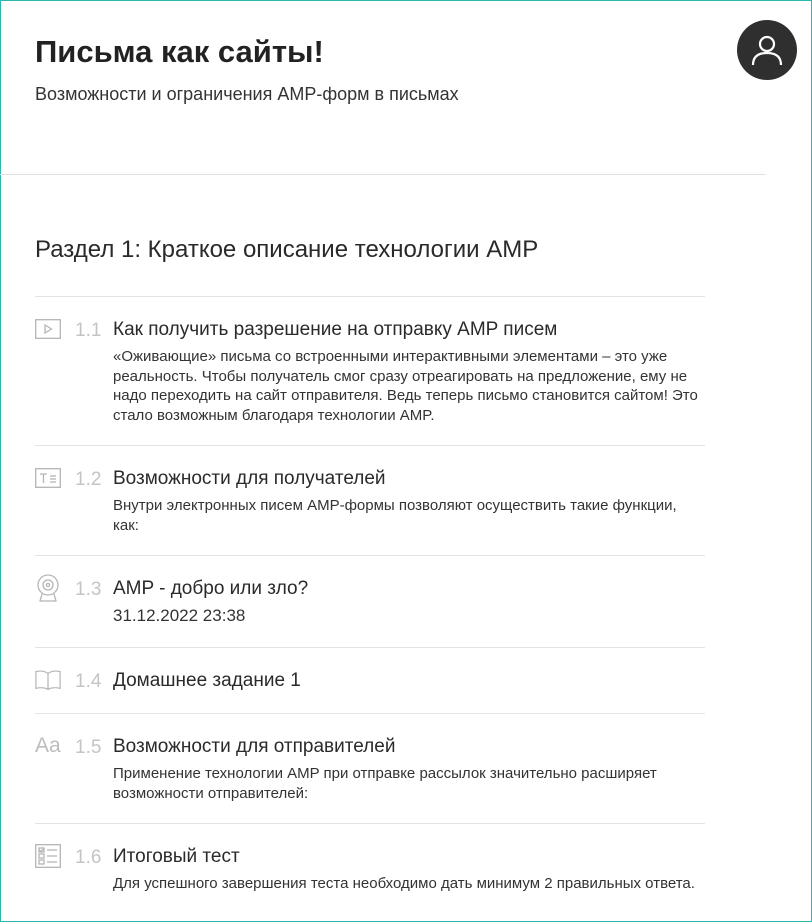 The width and height of the screenshot is (812, 922). I want to click on user-icon, so click(767, 50).